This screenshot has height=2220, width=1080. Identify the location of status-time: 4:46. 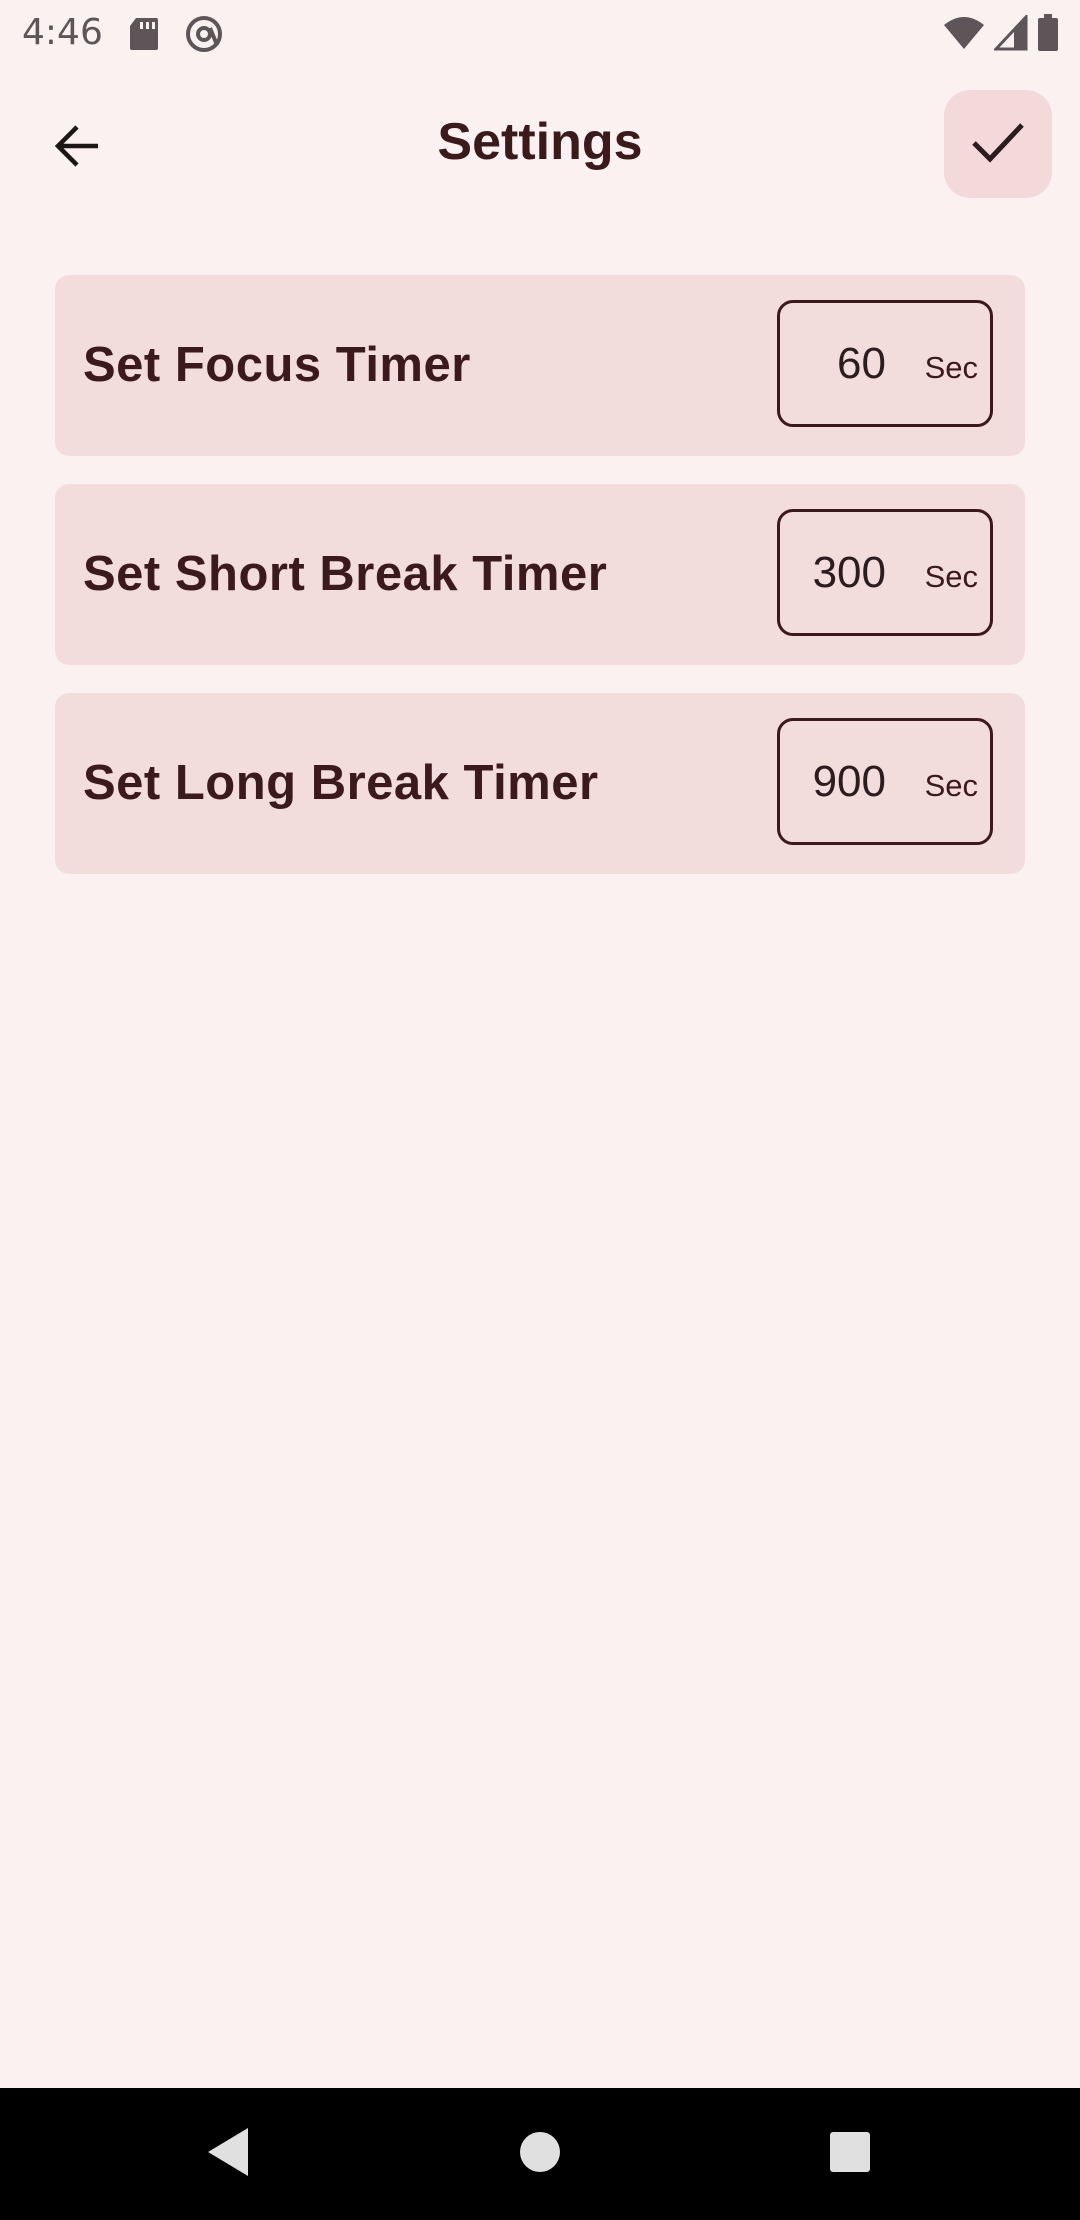
(62, 32).